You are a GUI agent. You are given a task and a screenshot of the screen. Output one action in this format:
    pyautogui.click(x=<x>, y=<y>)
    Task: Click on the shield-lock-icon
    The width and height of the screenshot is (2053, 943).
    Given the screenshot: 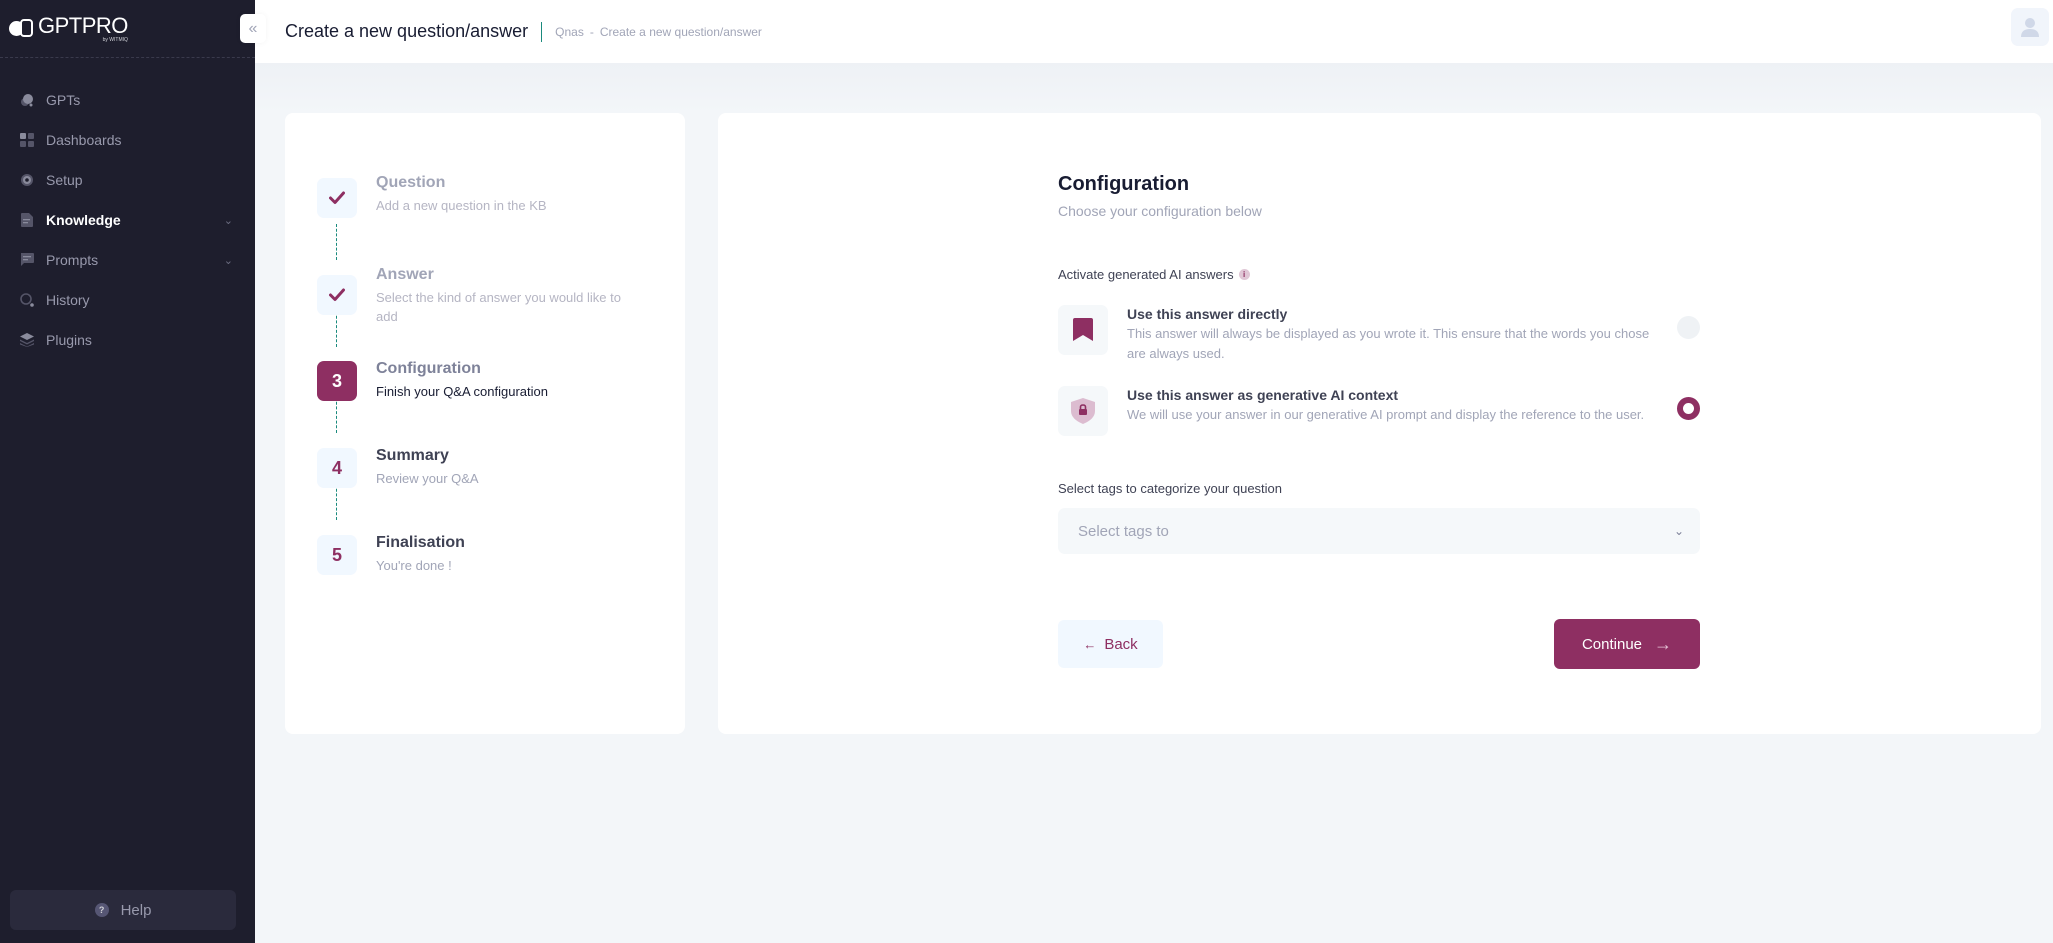 What is the action you would take?
    pyautogui.click(x=1083, y=411)
    